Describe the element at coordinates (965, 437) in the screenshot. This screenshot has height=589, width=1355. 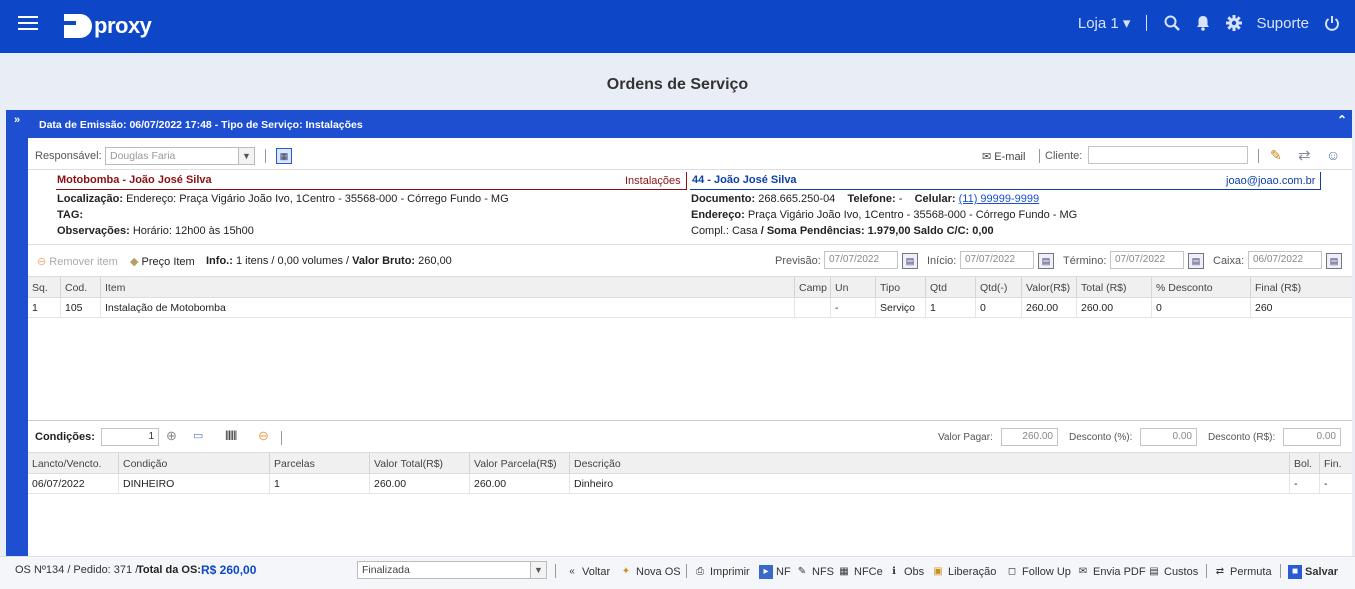
I see `valor-pagar-label: Valor Pagar:` at that location.